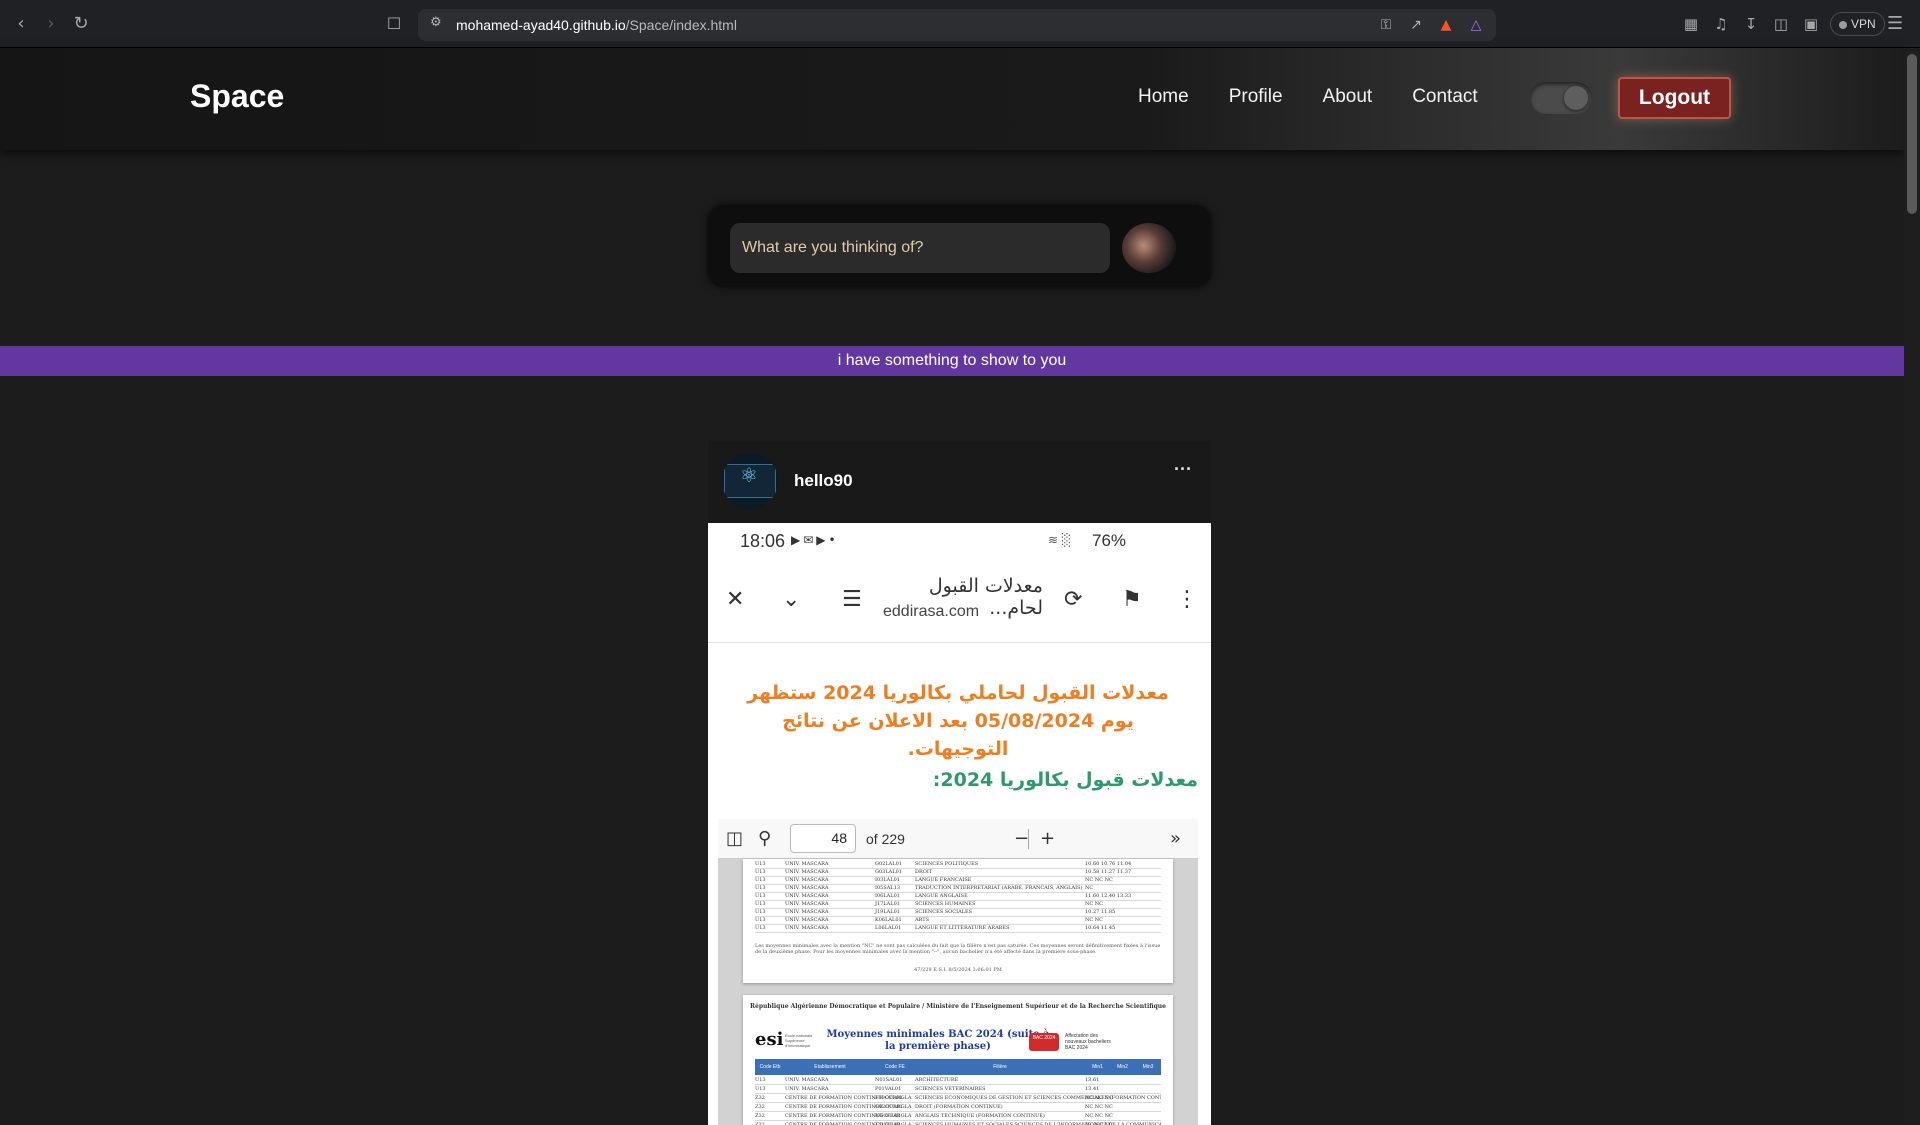  Describe the element at coordinates (1256, 97) in the screenshot. I see `nav-profile: Profile` at that location.